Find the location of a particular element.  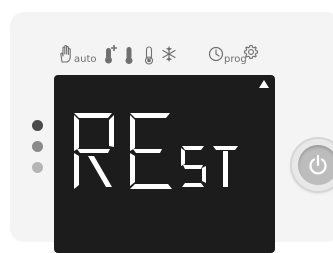

power-button-face is located at coordinates (315, 165).